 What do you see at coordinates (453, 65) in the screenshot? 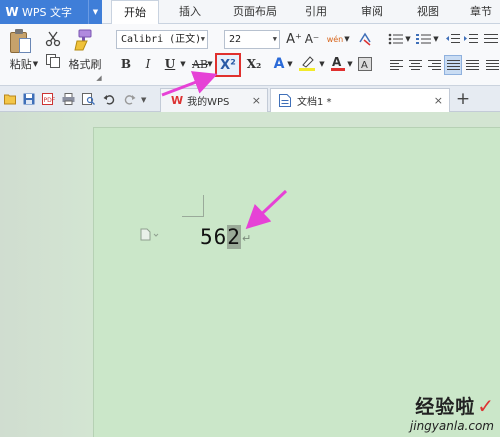
I see `justify-icon` at bounding box center [453, 65].